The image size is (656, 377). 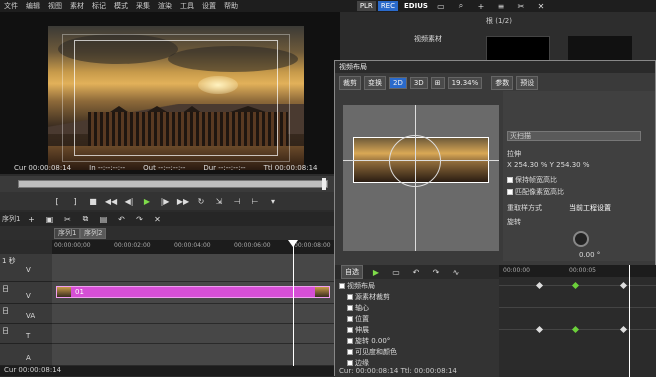 What do you see at coordinates (352, 272) in the screenshot?
I see `keyframe-mode-select: 自选` at bounding box center [352, 272].